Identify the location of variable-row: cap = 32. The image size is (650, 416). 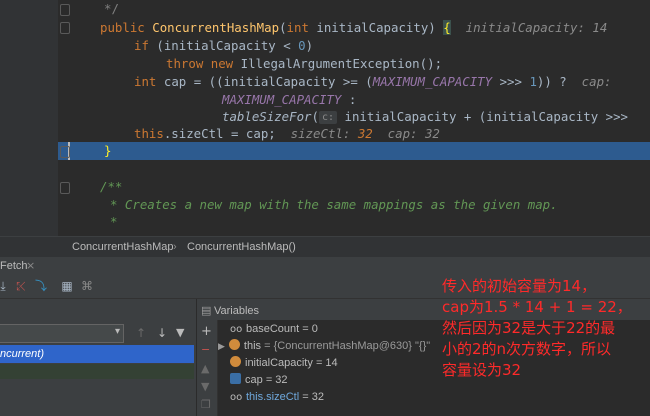
(259, 380).